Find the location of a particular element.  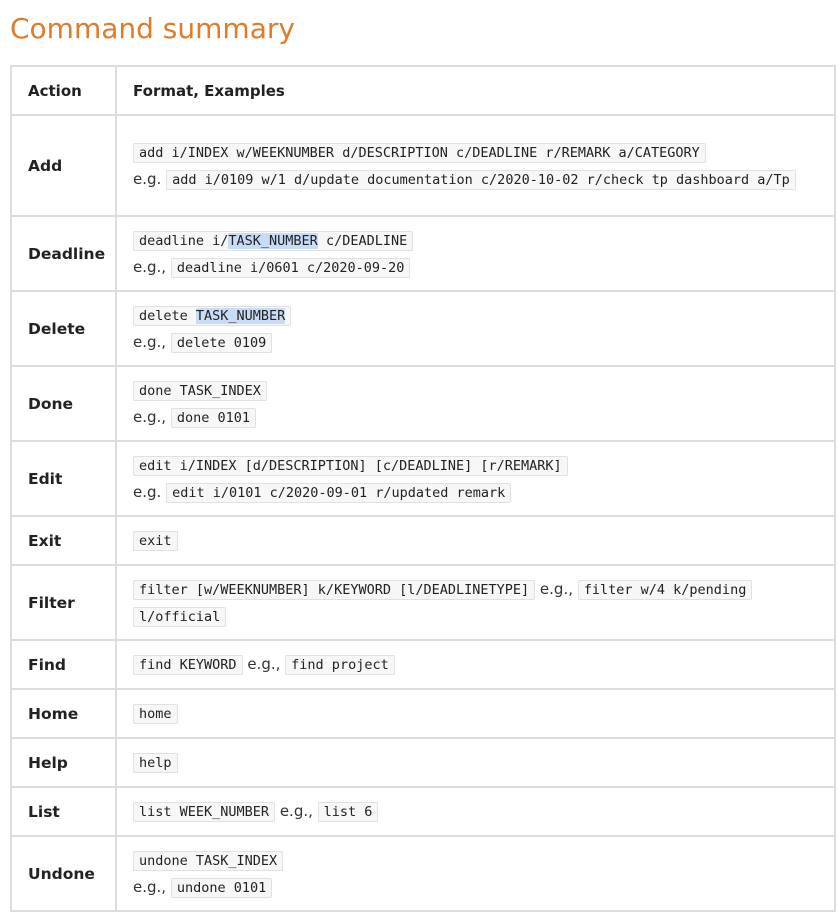

command-example-list: list 6 is located at coordinates (348, 812).